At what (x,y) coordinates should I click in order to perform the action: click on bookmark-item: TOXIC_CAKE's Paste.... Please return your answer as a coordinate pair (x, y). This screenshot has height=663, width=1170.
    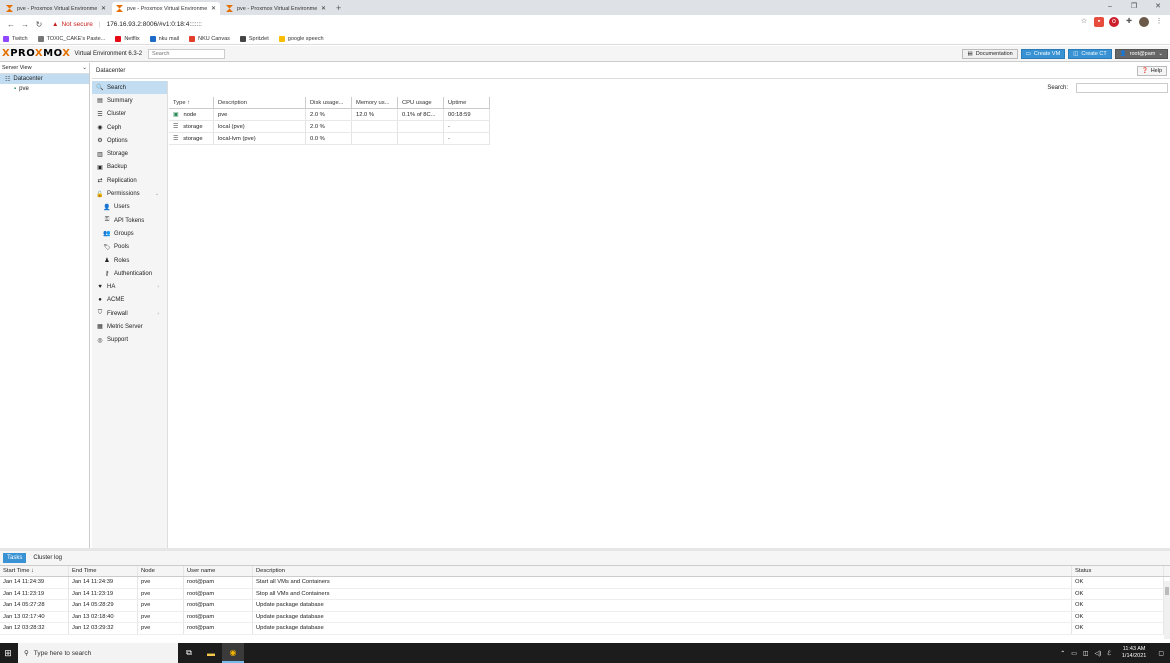
    Looking at the image, I should click on (71, 38).